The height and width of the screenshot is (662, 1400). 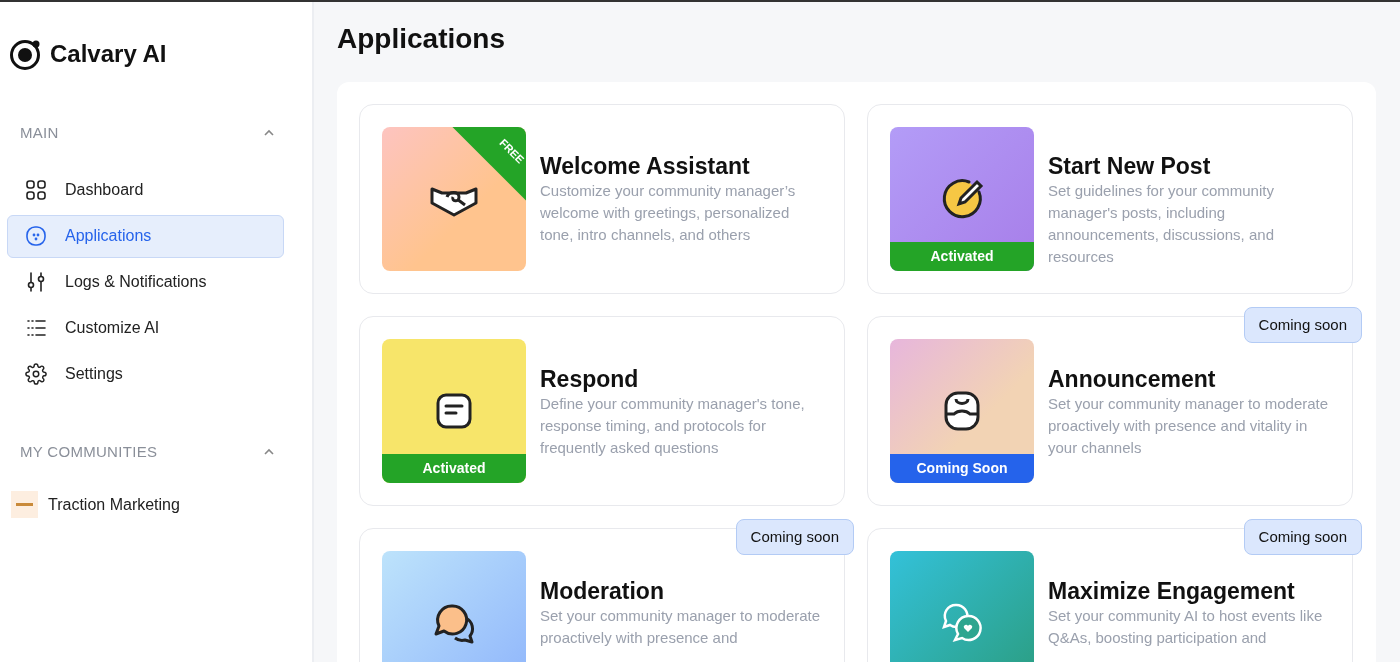 I want to click on app-title: Respond, so click(x=590, y=379).